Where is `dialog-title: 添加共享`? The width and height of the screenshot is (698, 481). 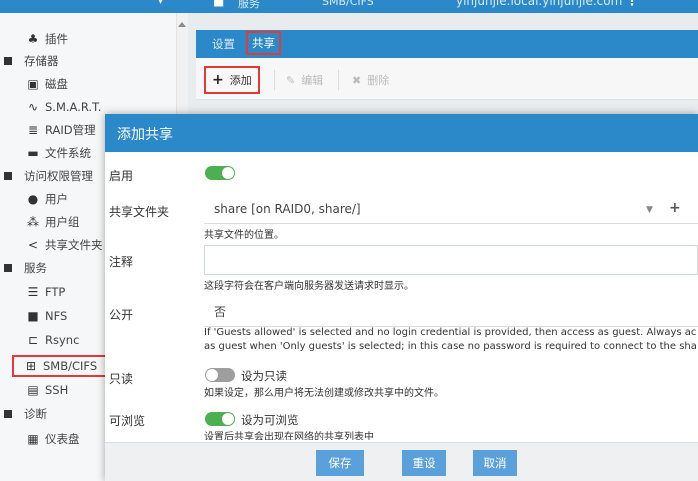
dialog-title: 添加共享 is located at coordinates (145, 135).